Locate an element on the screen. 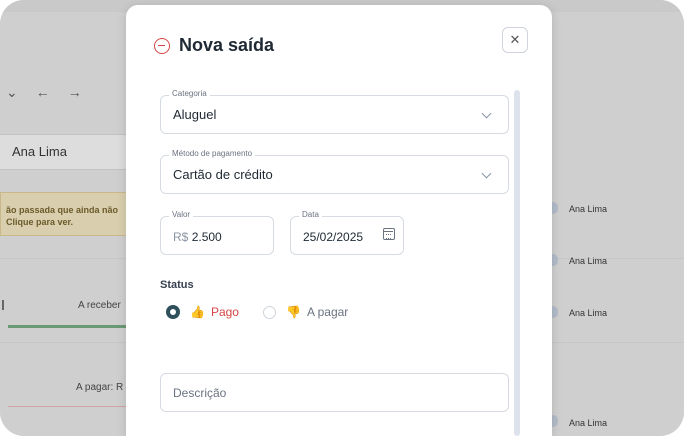  valor-label: Valor is located at coordinates (181, 214).